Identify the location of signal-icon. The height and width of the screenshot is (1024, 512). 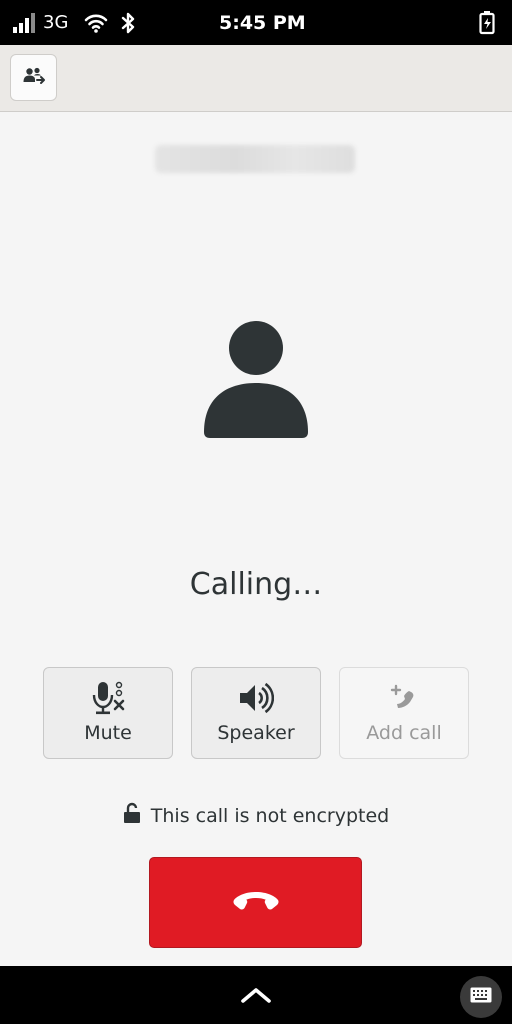
(24, 22).